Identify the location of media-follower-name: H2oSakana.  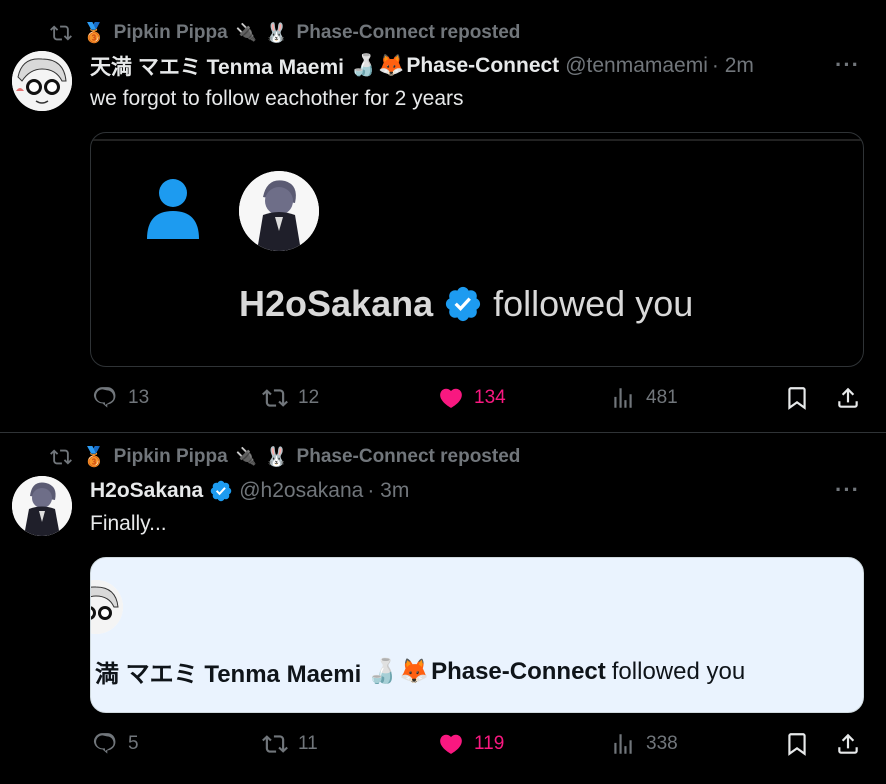
(336, 303).